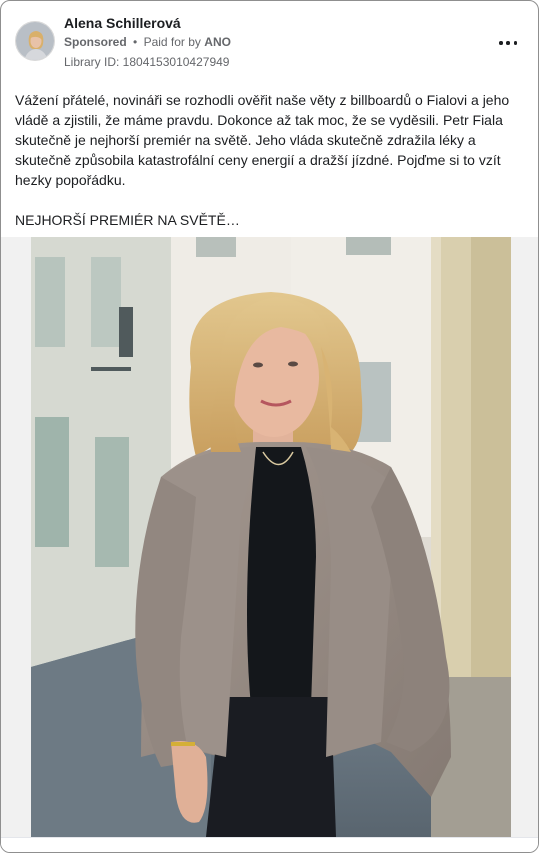  I want to click on paid-for-prefix: Paid for by, so click(172, 42).